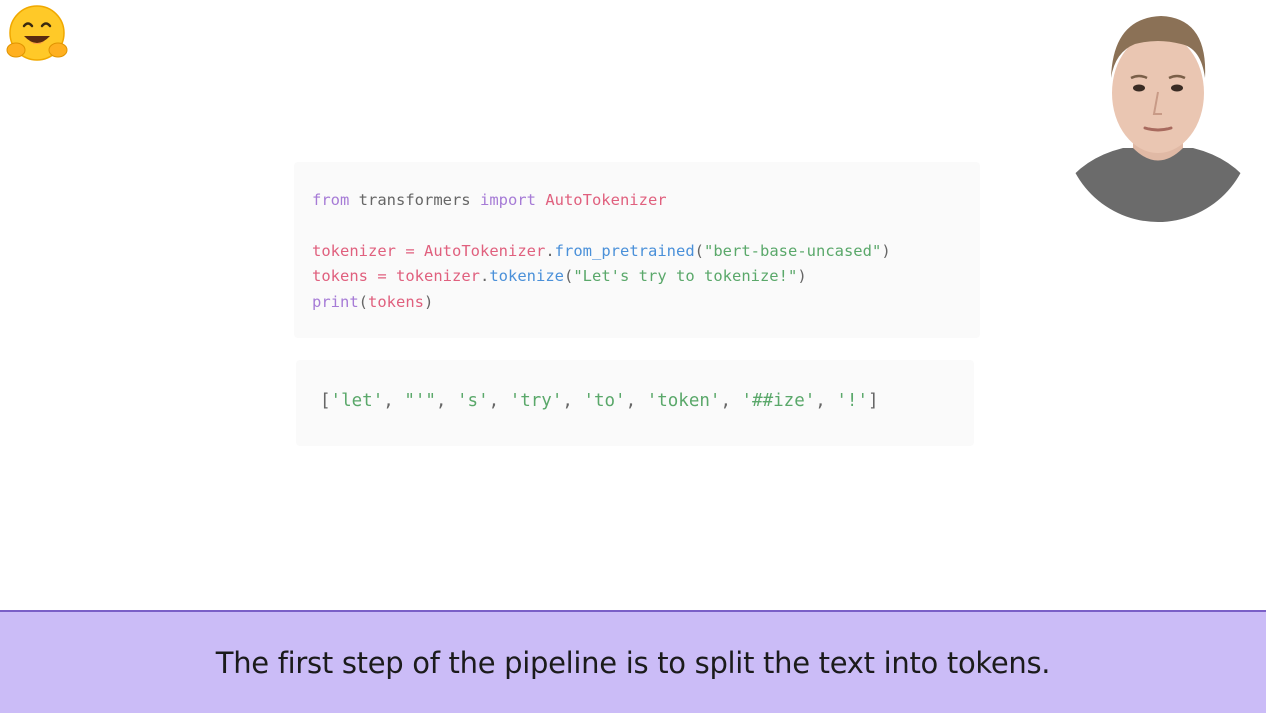 The width and height of the screenshot is (1266, 713). Describe the element at coordinates (373, 302) in the screenshot. I see `code-line-print: print(tokens)` at that location.